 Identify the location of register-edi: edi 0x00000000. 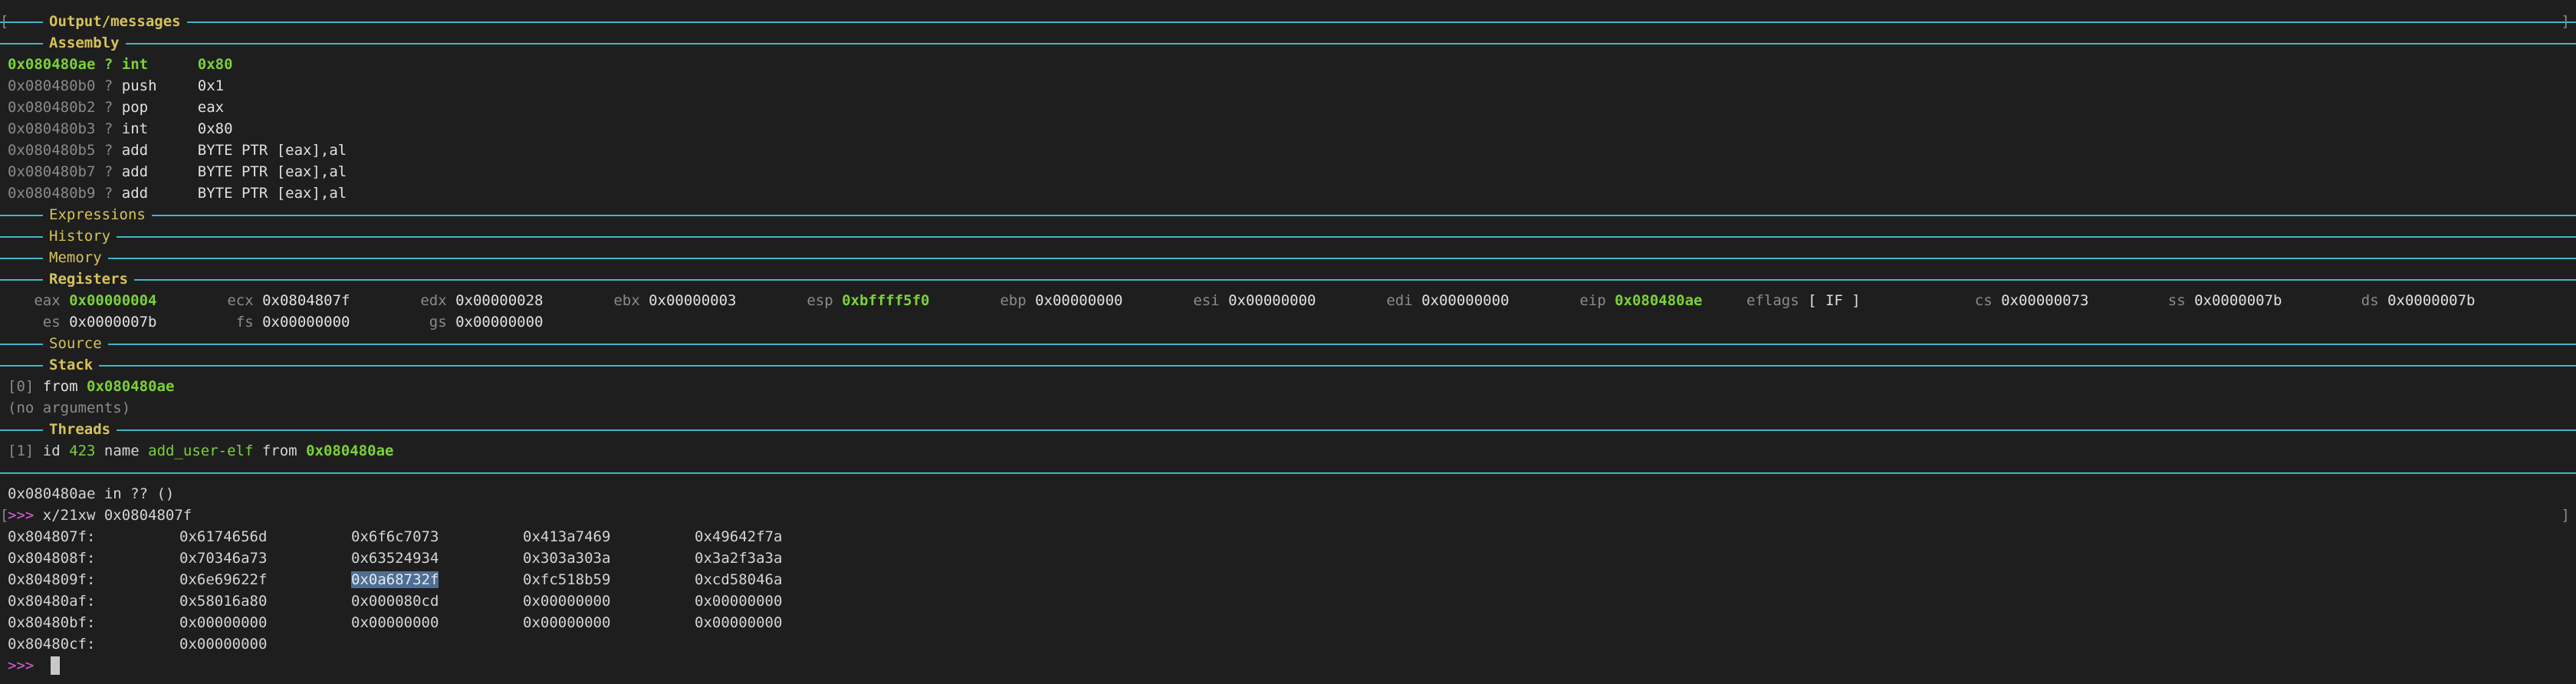
(1435, 300).